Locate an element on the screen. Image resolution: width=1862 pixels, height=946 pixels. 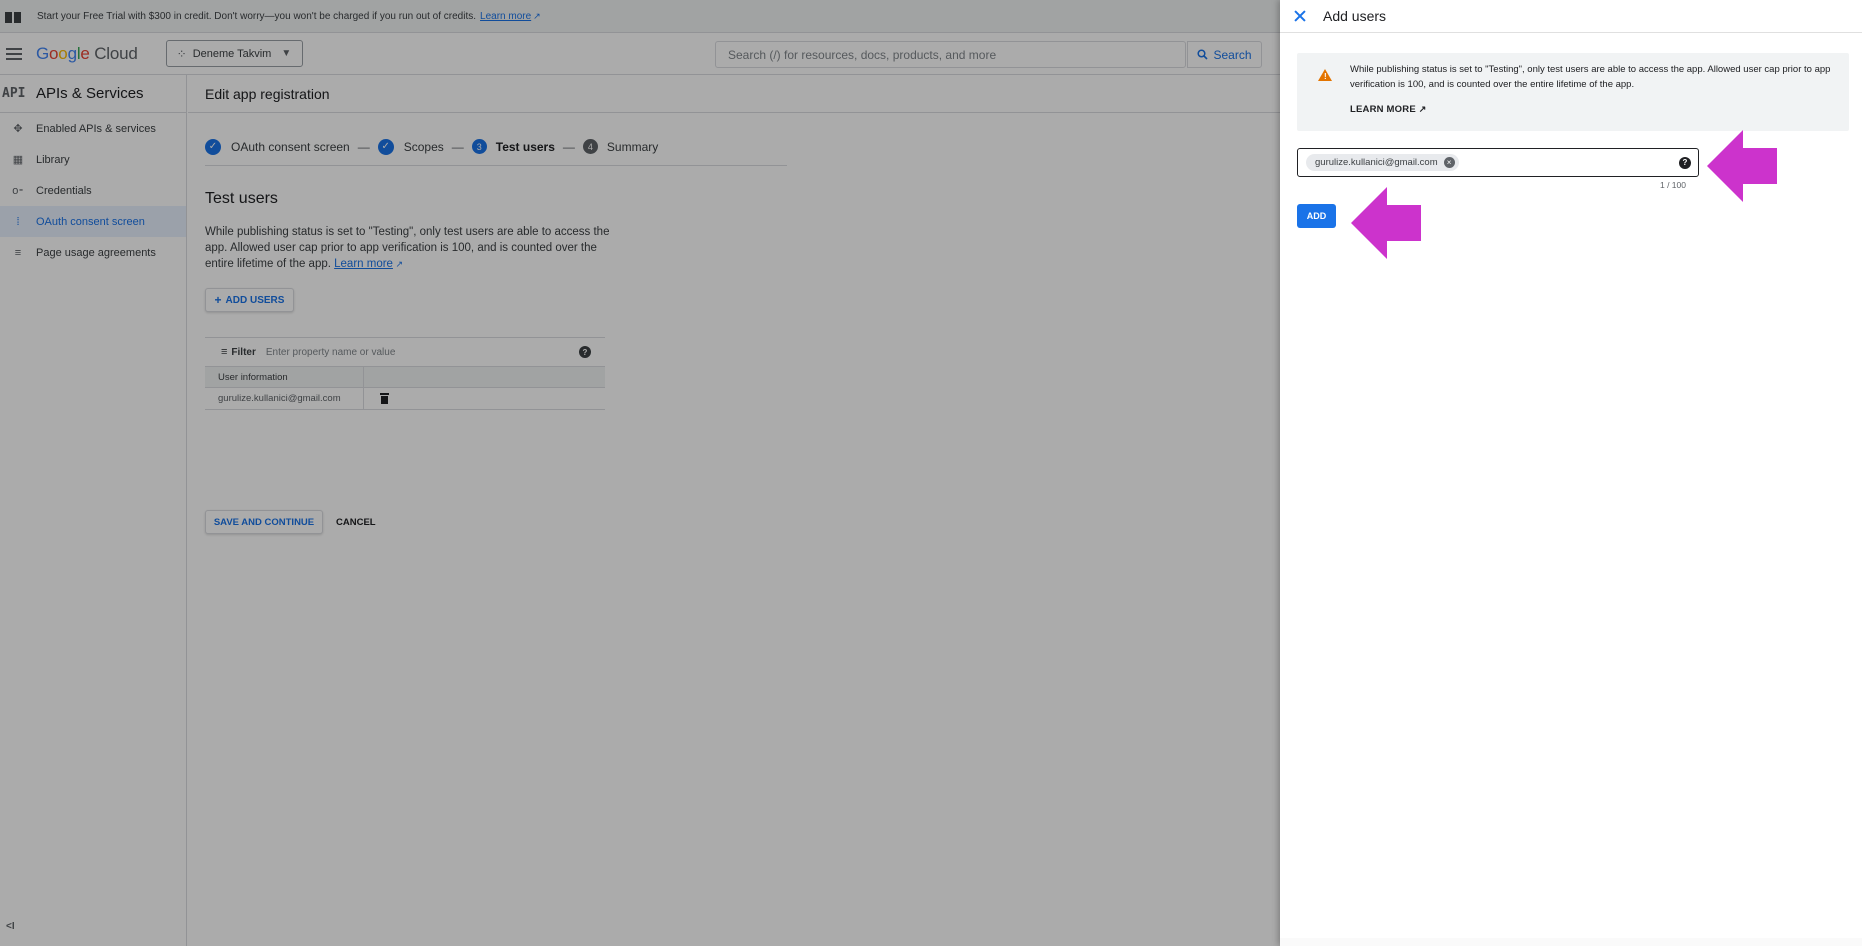
chip-label: gurulize.kullanici@gmail.com is located at coordinates (1376, 162).